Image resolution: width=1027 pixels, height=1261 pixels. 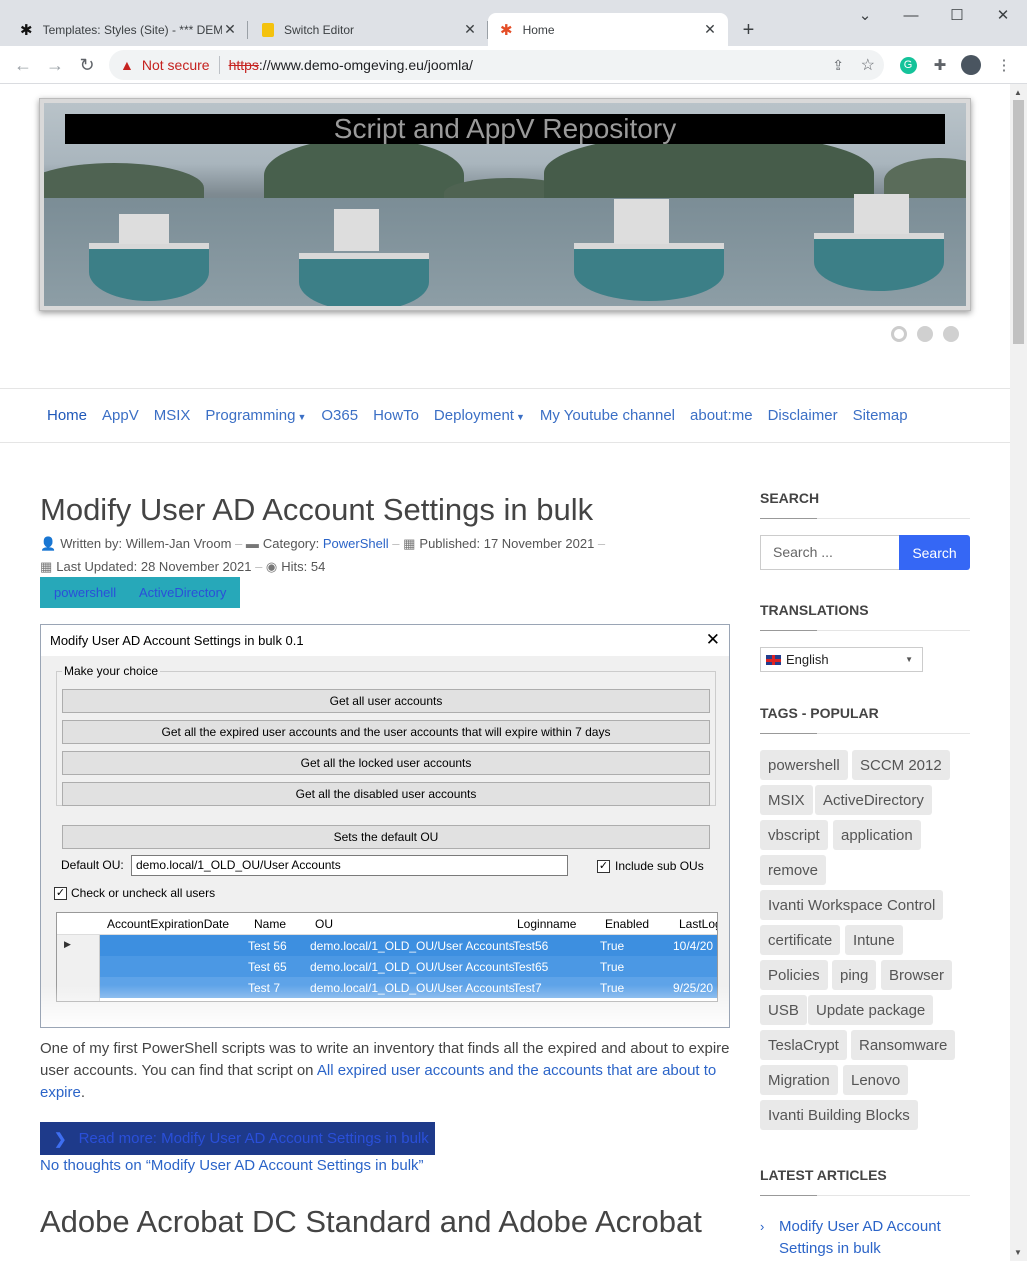 What do you see at coordinates (854, 975) in the screenshot?
I see `popular-tag: ping` at bounding box center [854, 975].